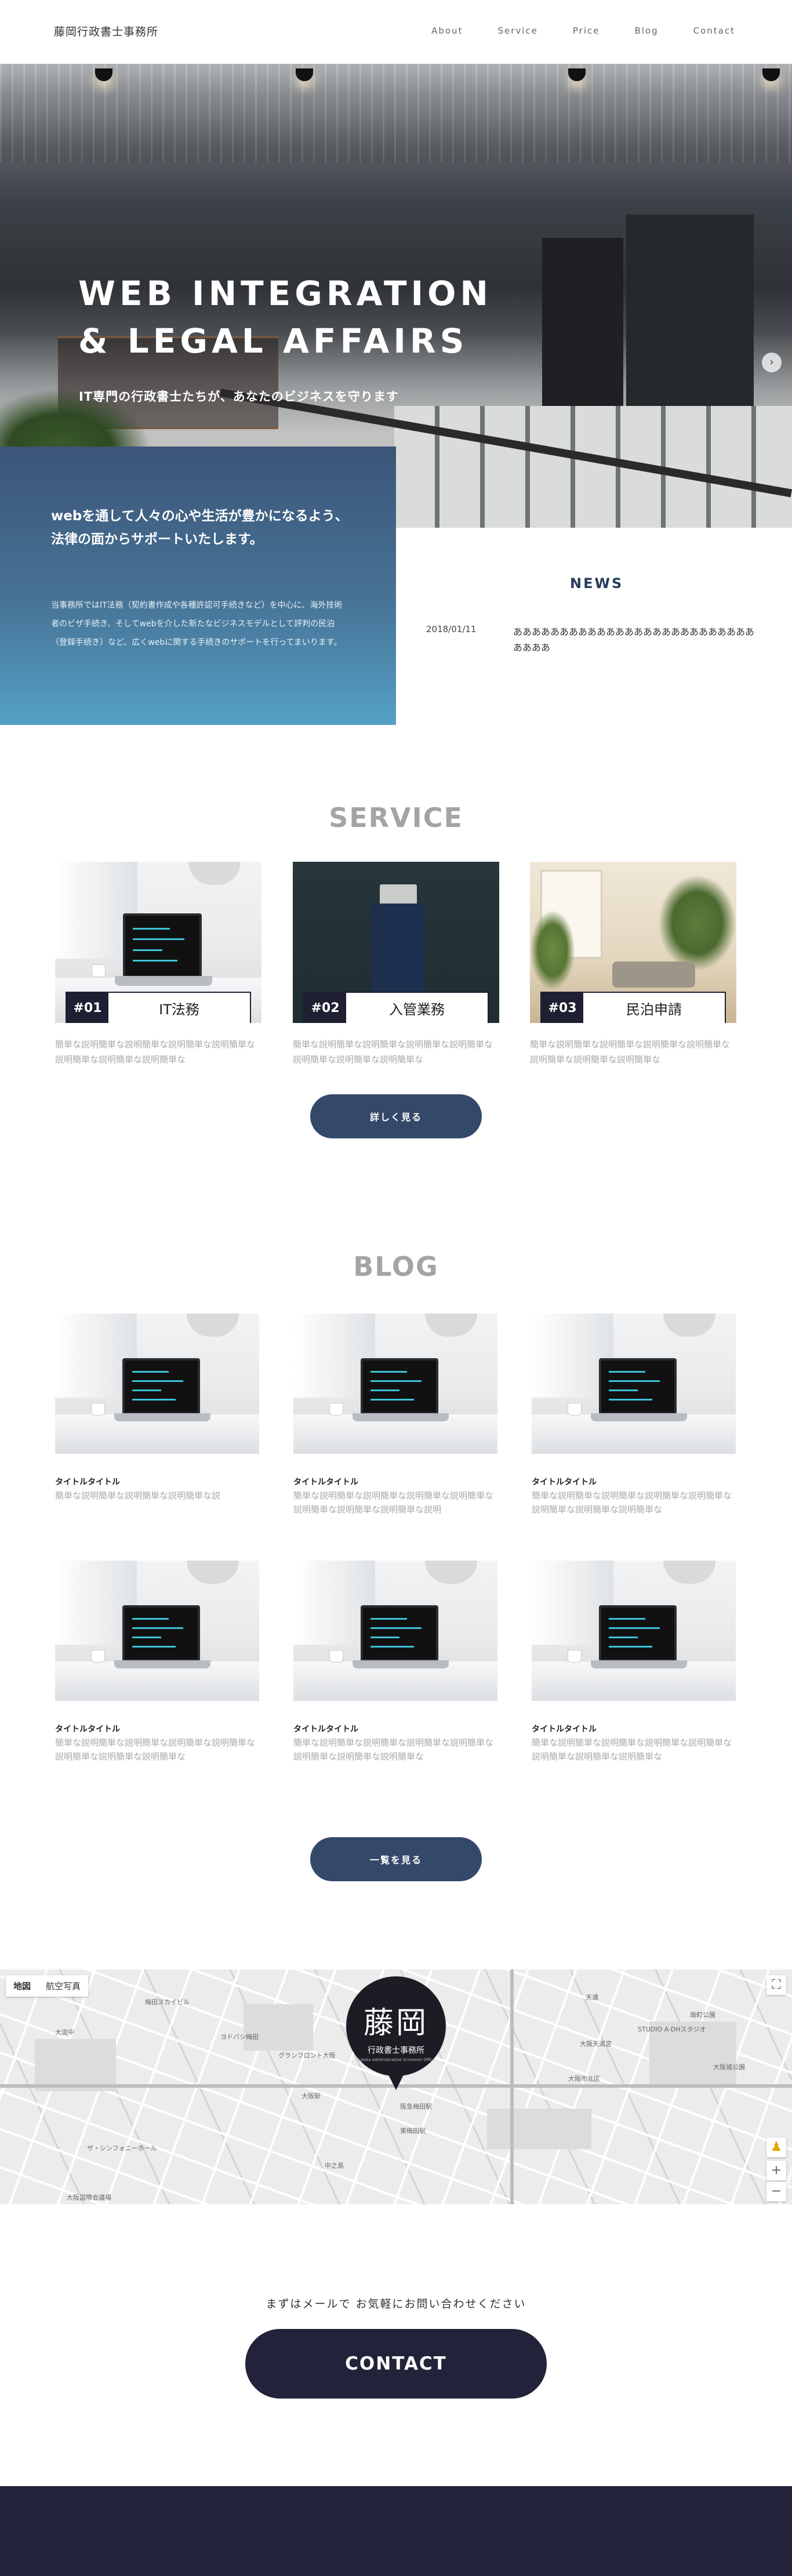 Image resolution: width=792 pixels, height=2576 pixels. What do you see at coordinates (566, 31) in the screenshot?
I see `main-nav: About Service Price Blog Contact` at bounding box center [566, 31].